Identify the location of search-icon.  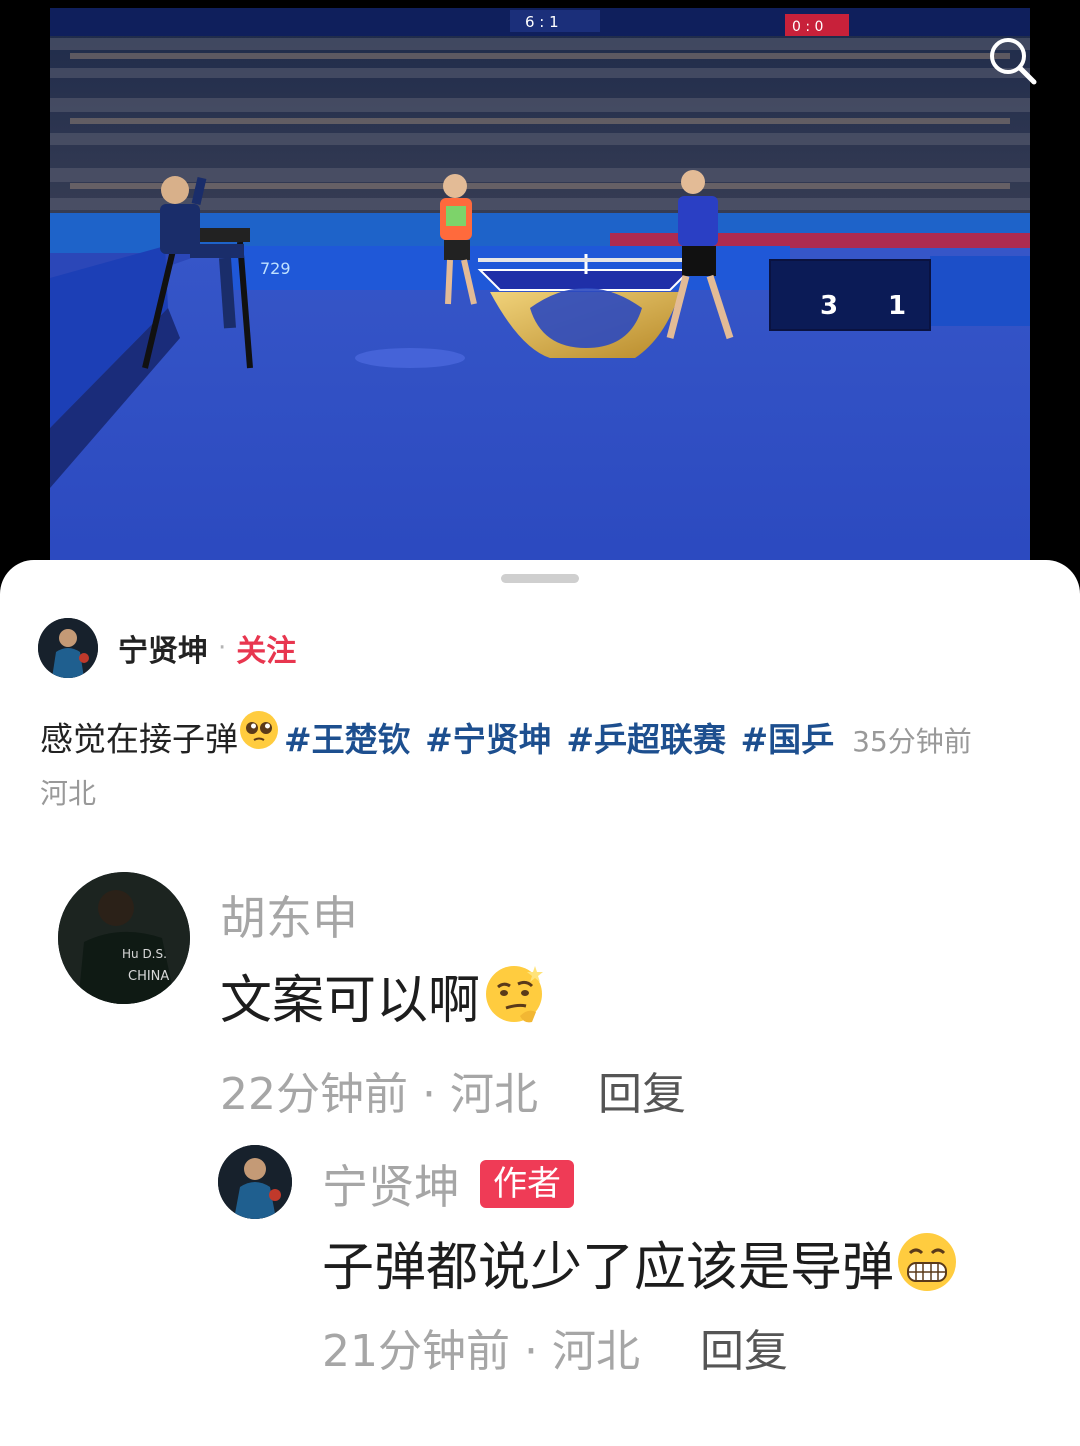
(1013, 61).